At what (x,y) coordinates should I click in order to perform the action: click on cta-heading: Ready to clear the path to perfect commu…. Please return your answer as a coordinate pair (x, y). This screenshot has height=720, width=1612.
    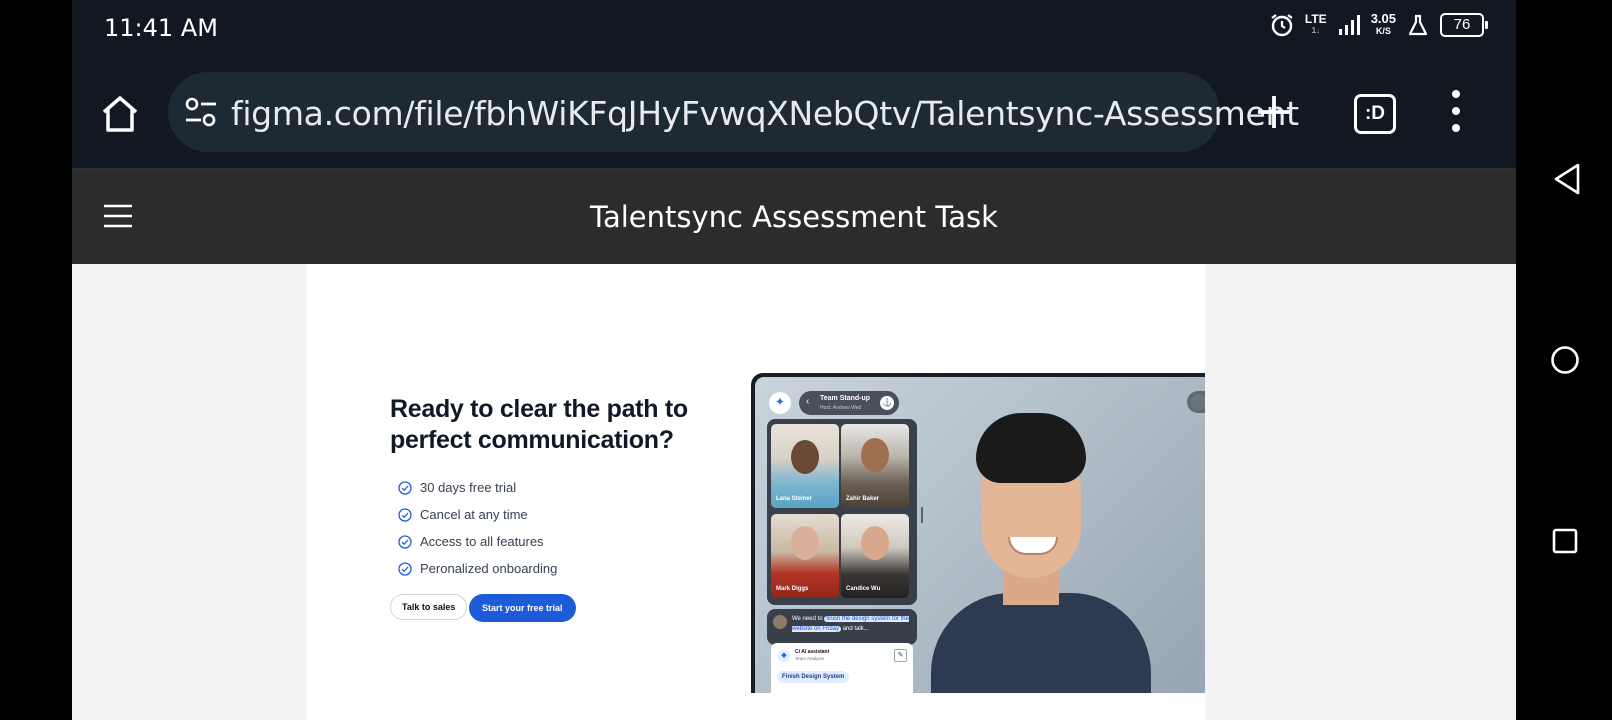
    Looking at the image, I should click on (539, 424).